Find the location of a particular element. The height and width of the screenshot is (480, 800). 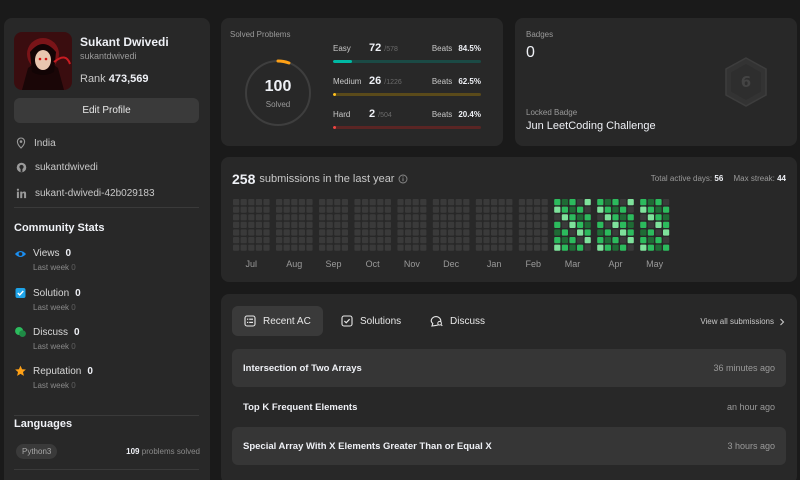

submission-title: Top K Frequent Elements is located at coordinates (300, 407).